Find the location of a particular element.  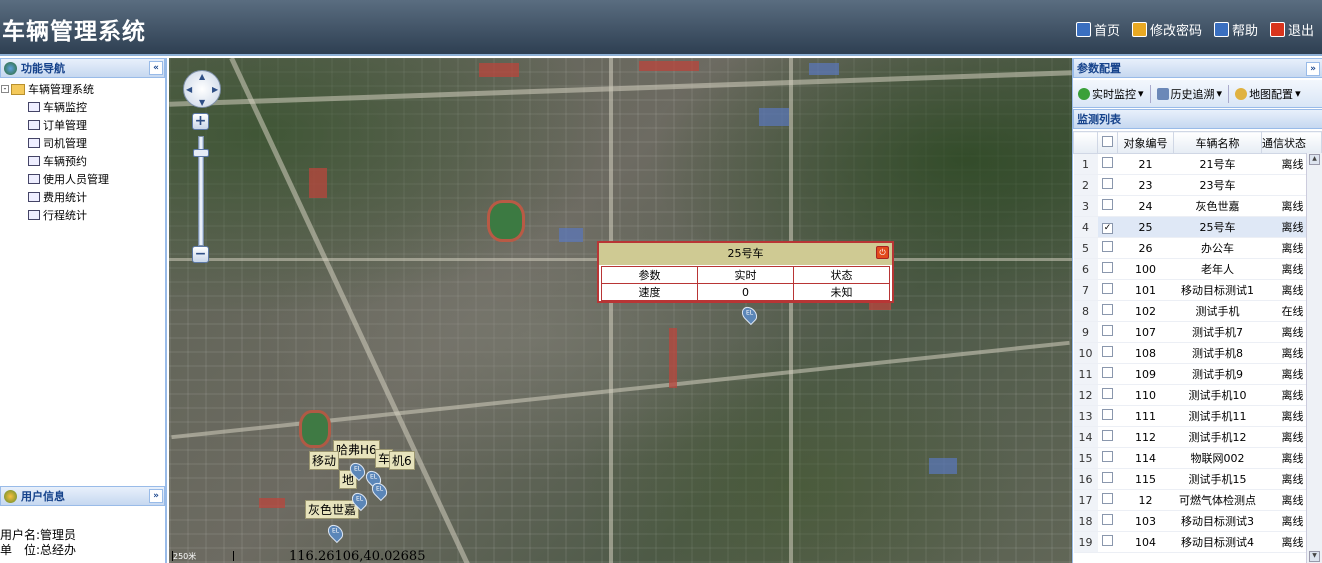

vehicle-name: 测试手机8 is located at coordinates (1217, 353).